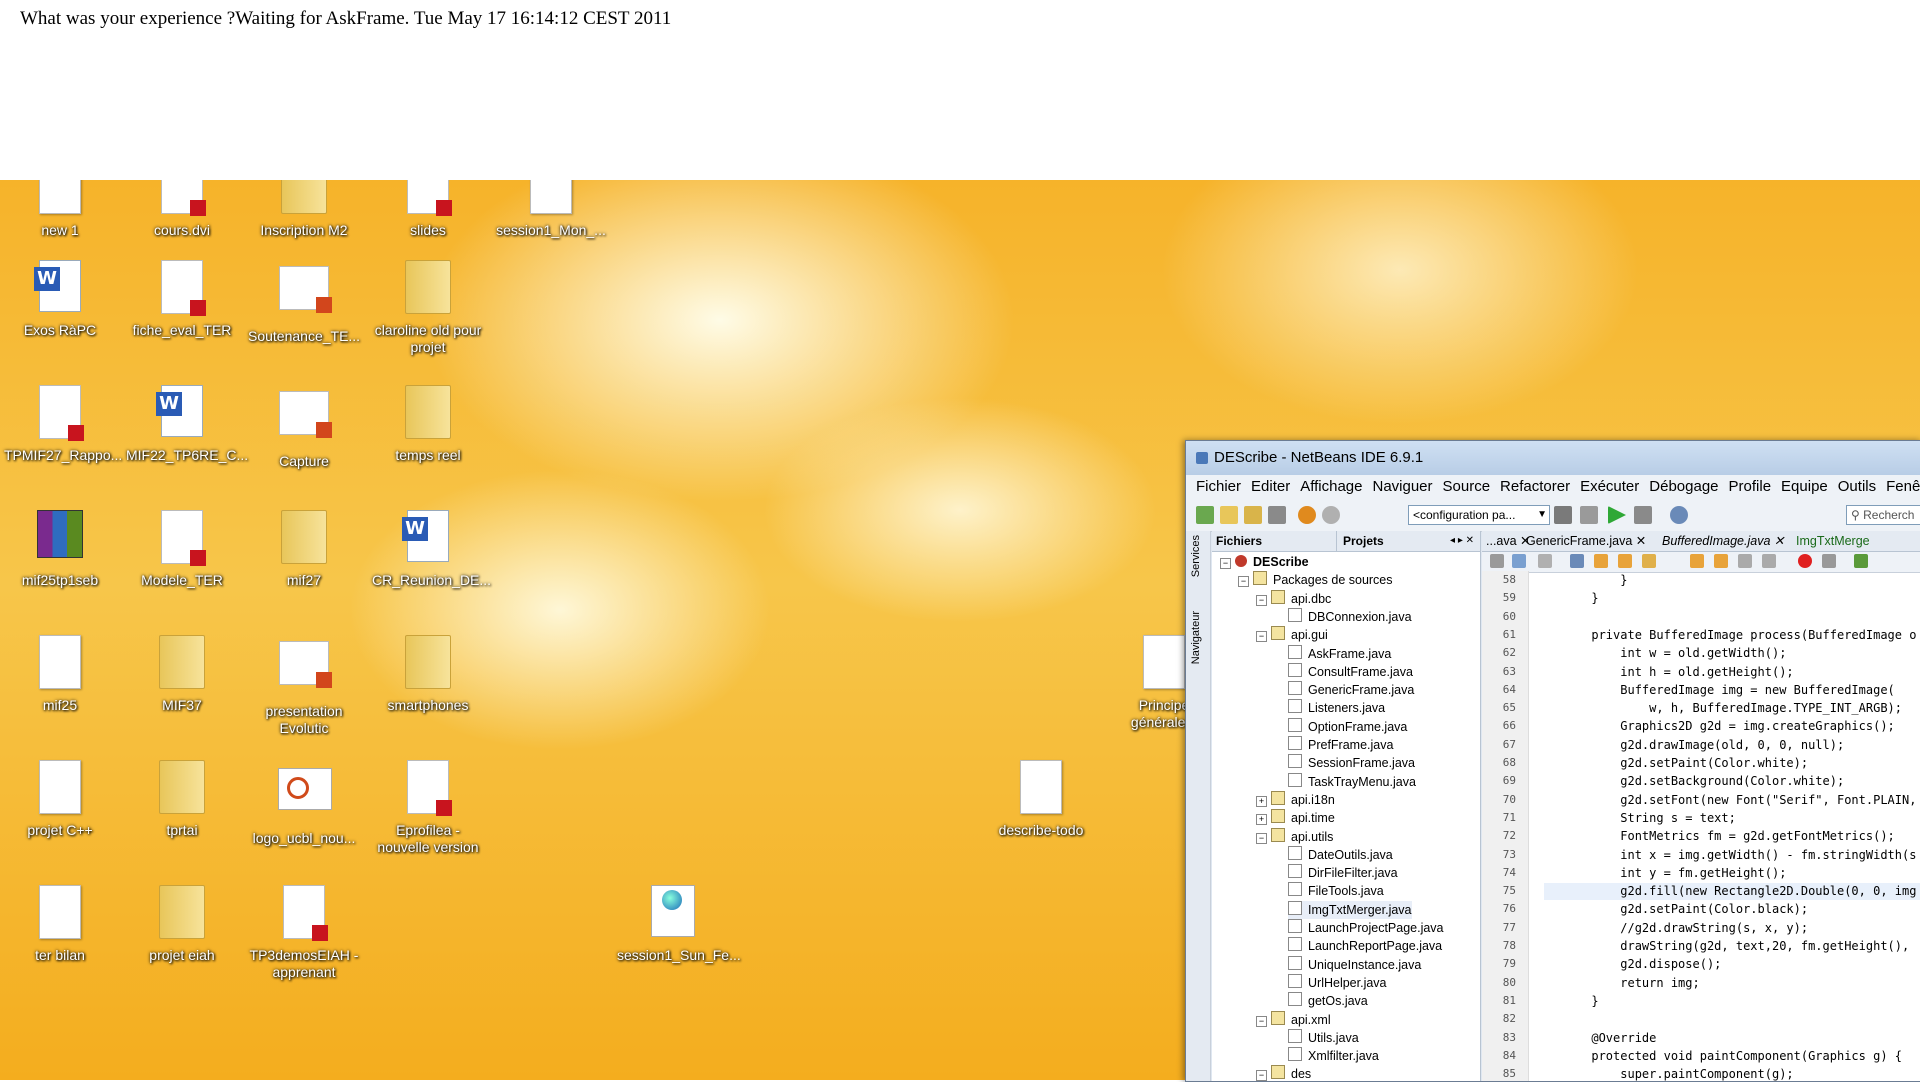  I want to click on editor-tab: GenericFrame.java ✕, so click(1586, 541).